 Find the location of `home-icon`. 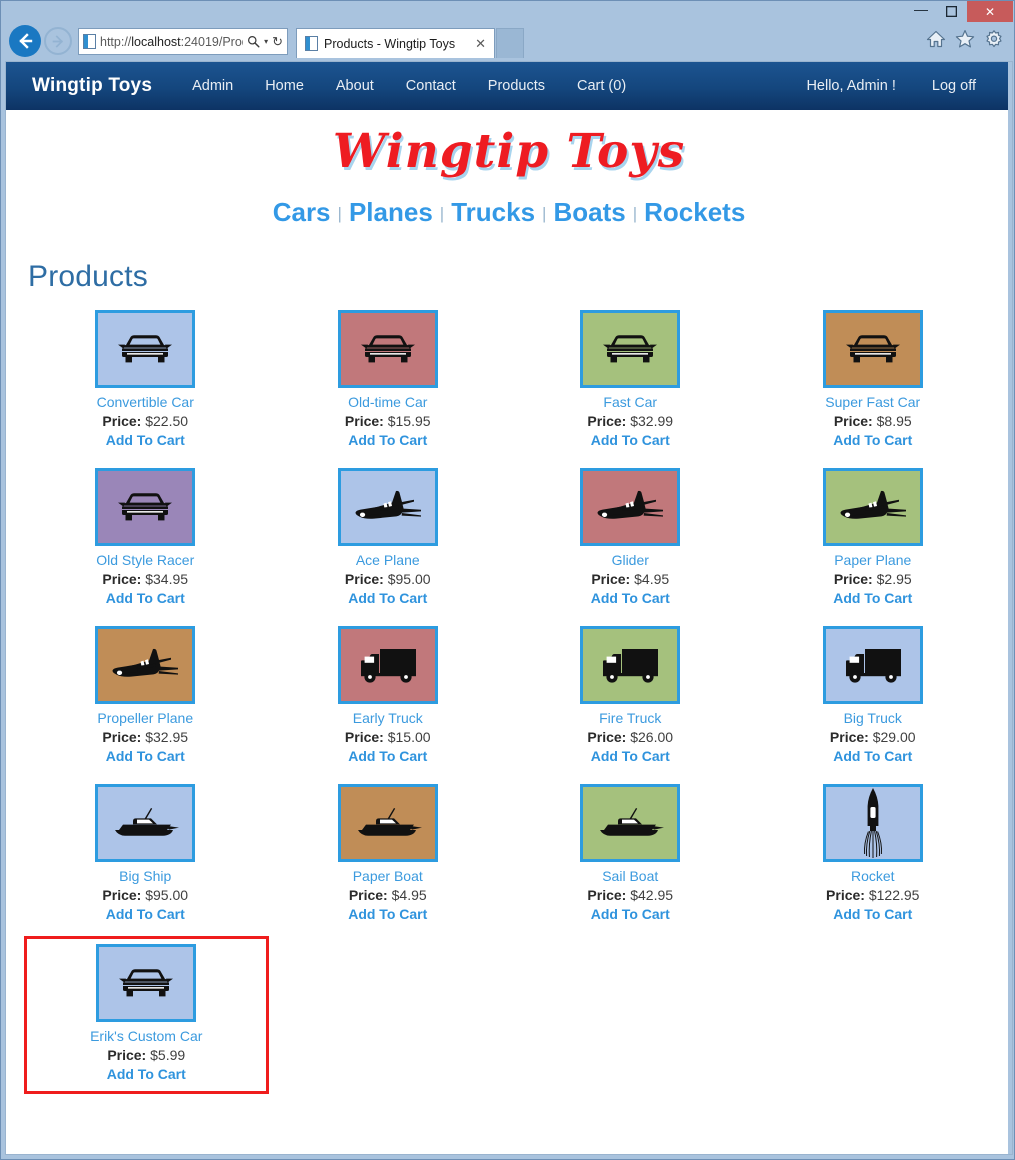

home-icon is located at coordinates (936, 39).